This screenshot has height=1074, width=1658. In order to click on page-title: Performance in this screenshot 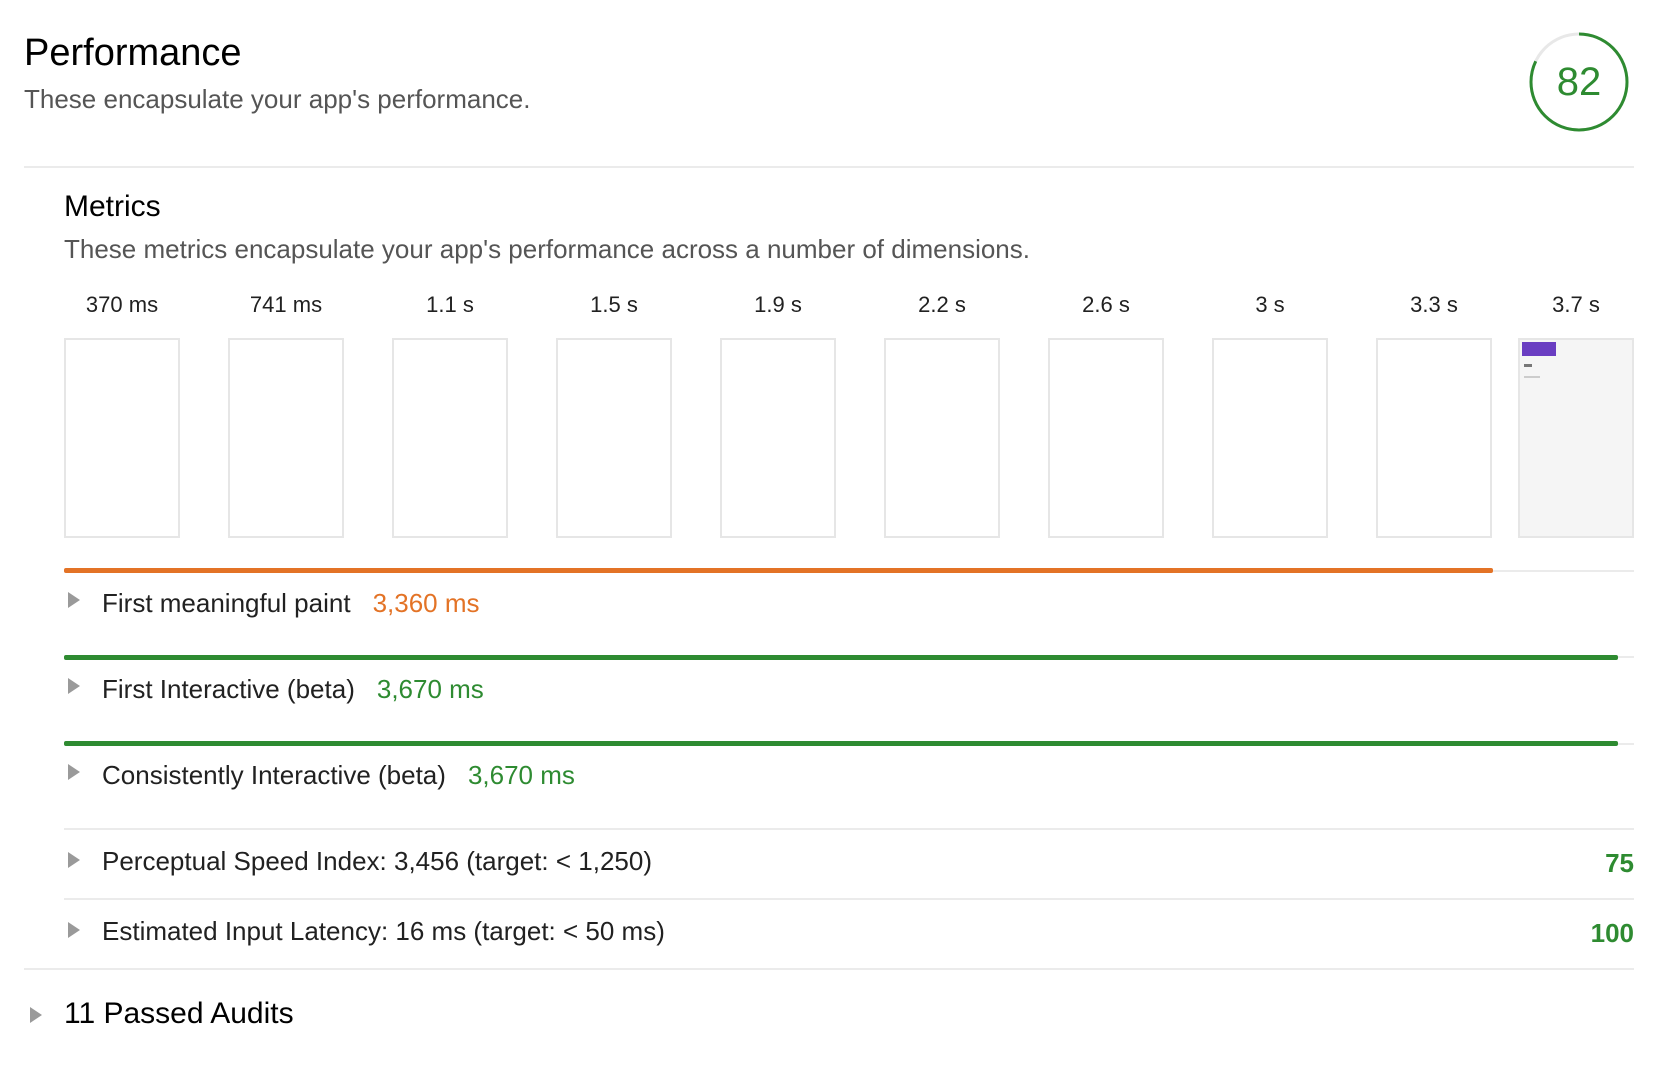, I will do `click(133, 53)`.